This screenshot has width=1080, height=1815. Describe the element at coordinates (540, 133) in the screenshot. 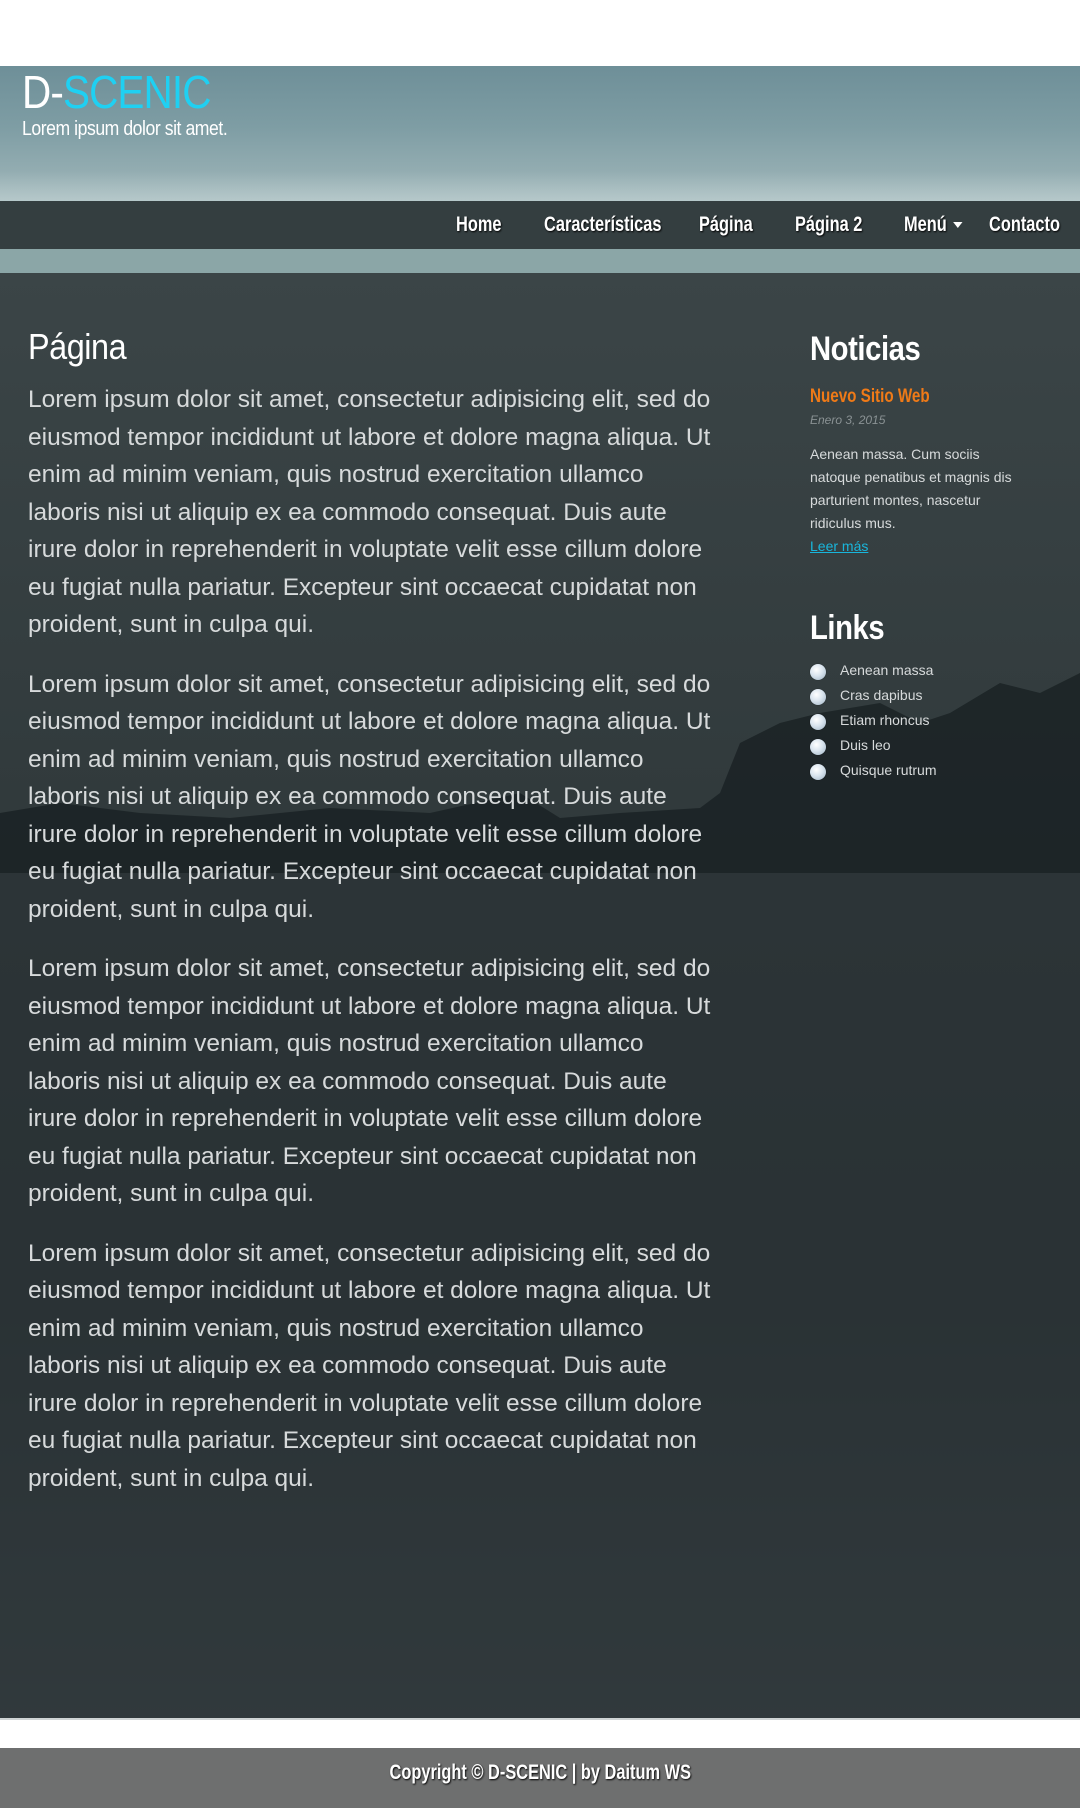

I see `site-header: D-SCENIC Lorem ipsum dolor sit amet.` at that location.